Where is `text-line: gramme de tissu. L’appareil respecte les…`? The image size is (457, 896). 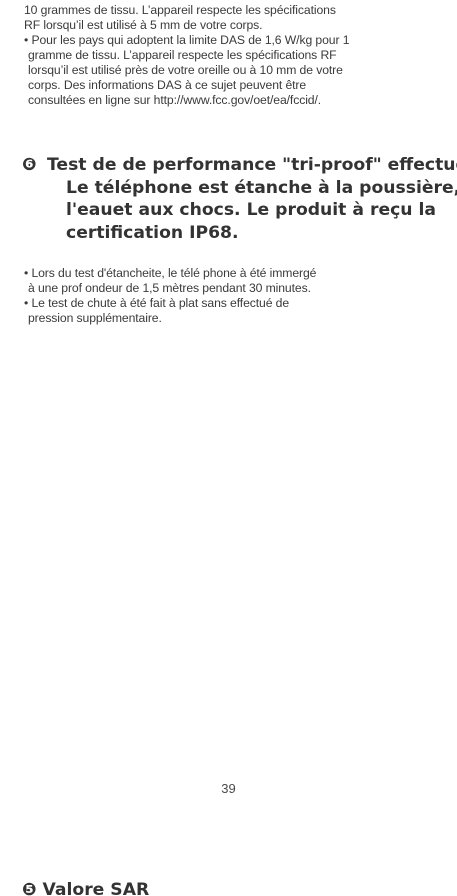 text-line: gramme de tissu. L’appareil respecte les… is located at coordinates (182, 55).